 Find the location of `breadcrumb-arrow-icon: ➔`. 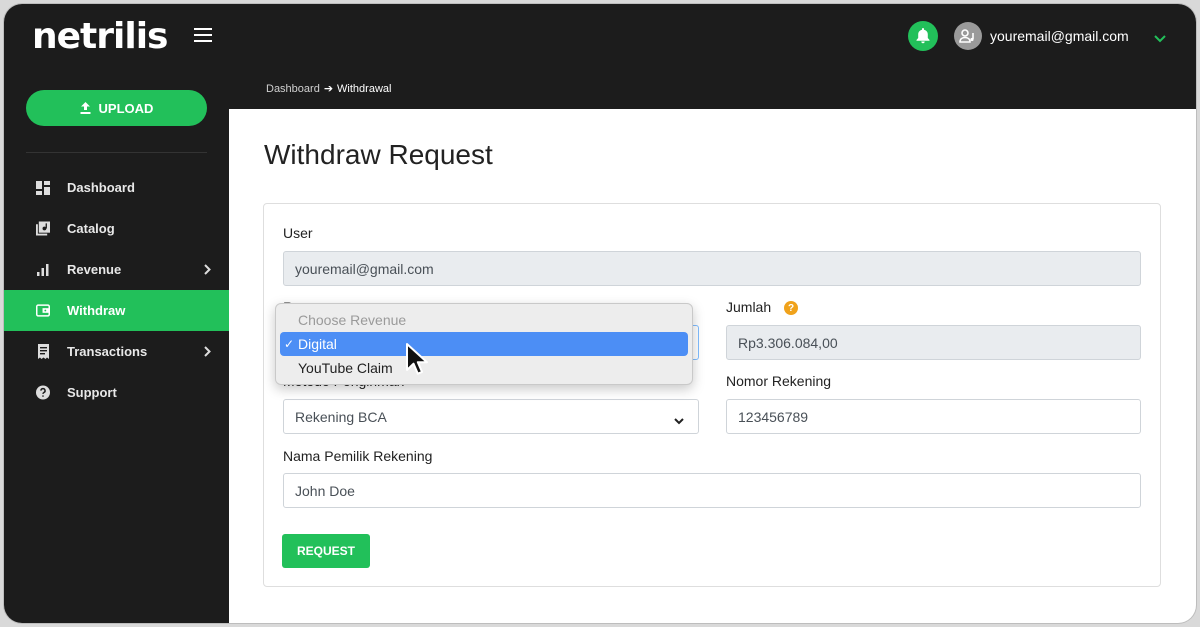

breadcrumb-arrow-icon: ➔ is located at coordinates (328, 89).